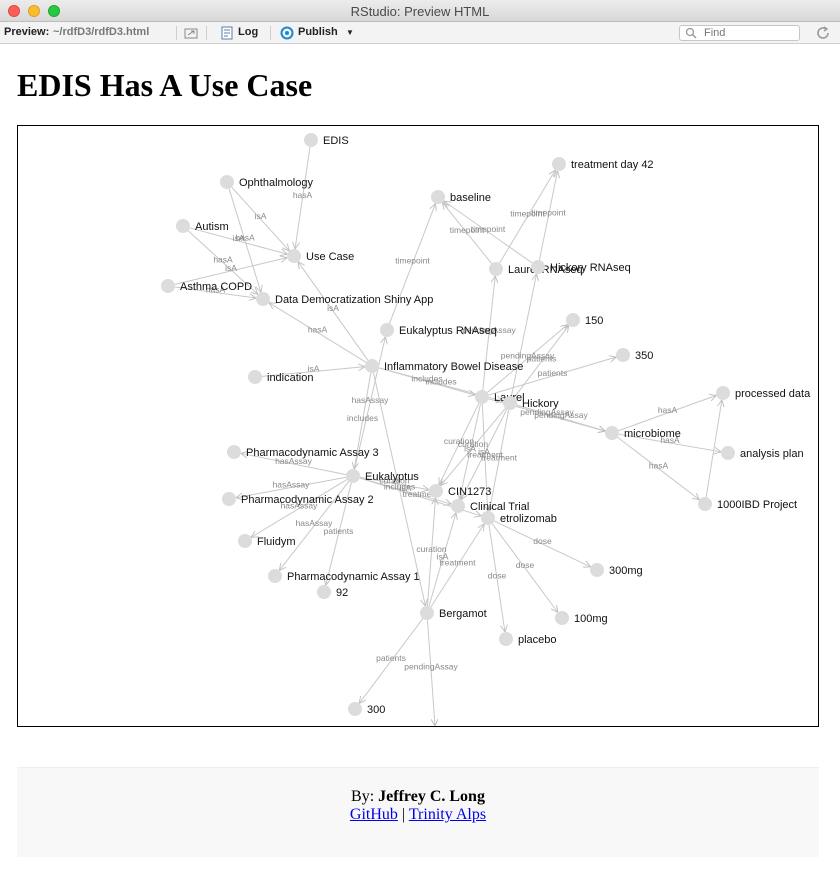 Image resolution: width=840 pixels, height=877 pixels. Describe the element at coordinates (350, 32) in the screenshot. I see `publish-dropdown-icon: ▼` at that location.